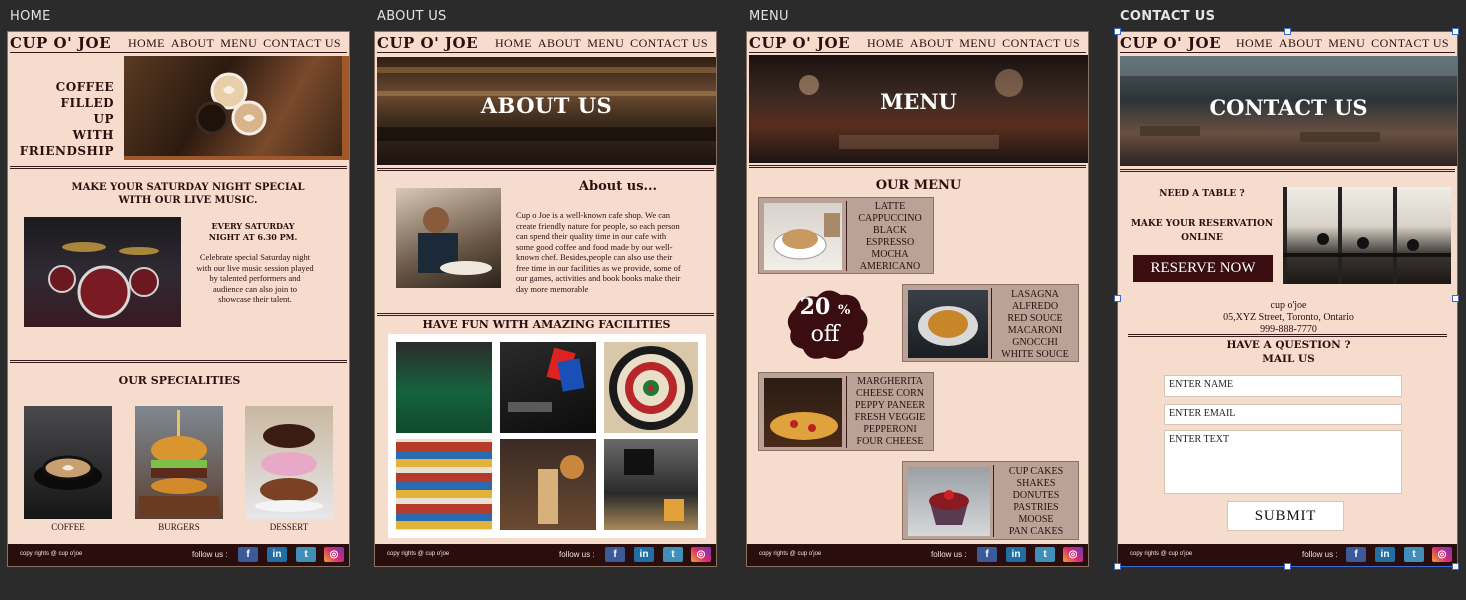 This screenshot has height=600, width=1466. What do you see at coordinates (1035, 354) in the screenshot?
I see `menu-item: WHITE SOUCE` at bounding box center [1035, 354].